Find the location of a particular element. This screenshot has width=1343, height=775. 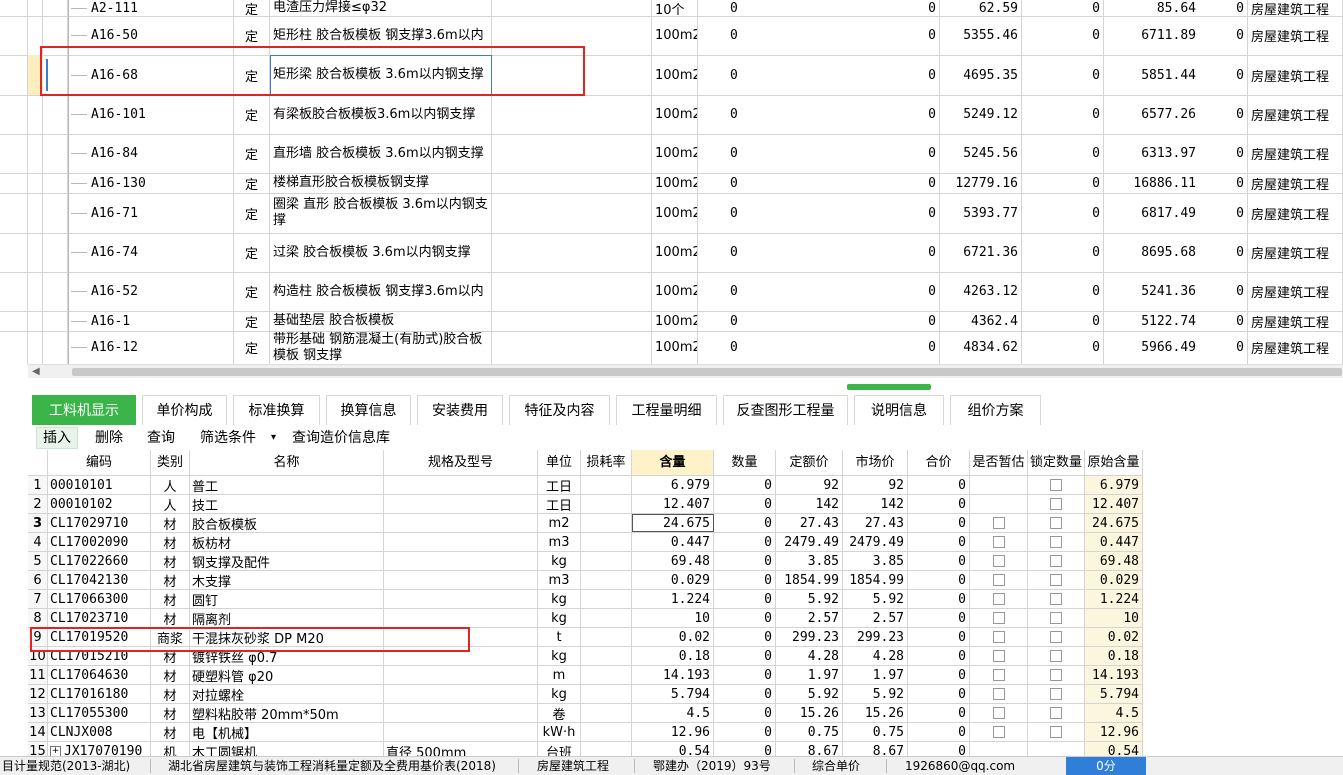

quota-v1-cell: 5245.56 is located at coordinates (981, 153).